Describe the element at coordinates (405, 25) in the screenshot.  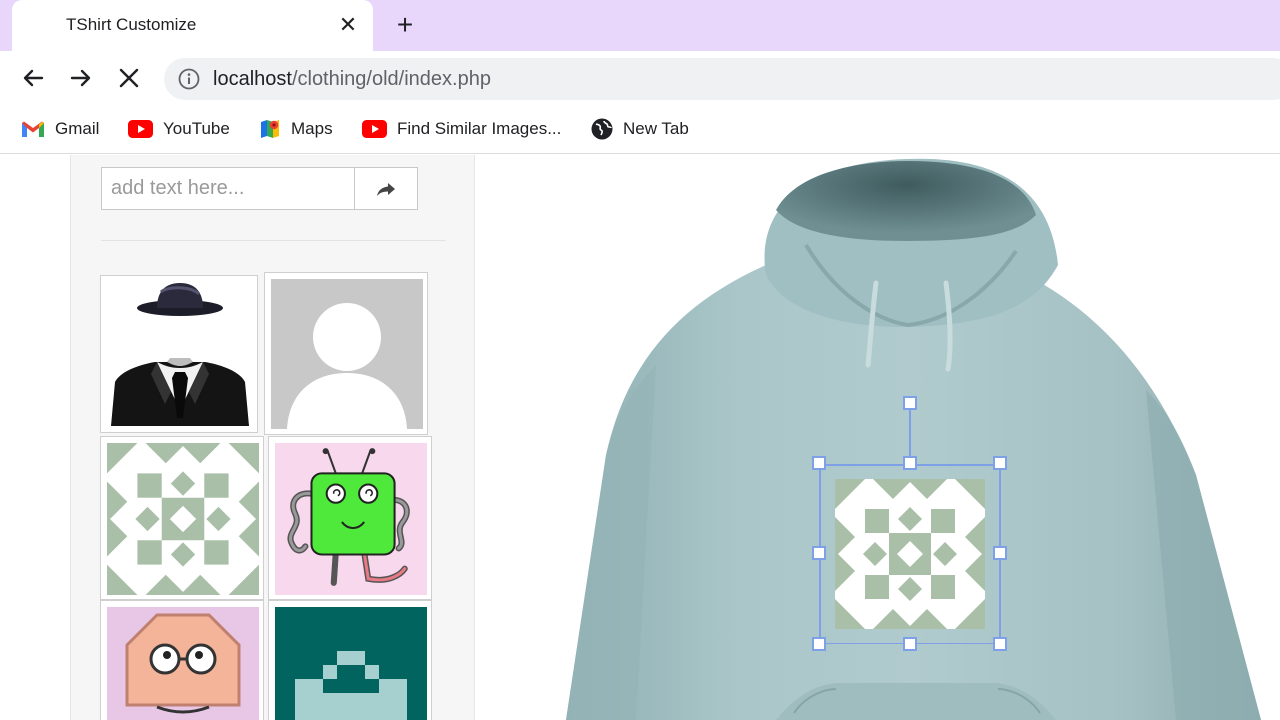
I see `new-tab-icon: +` at that location.